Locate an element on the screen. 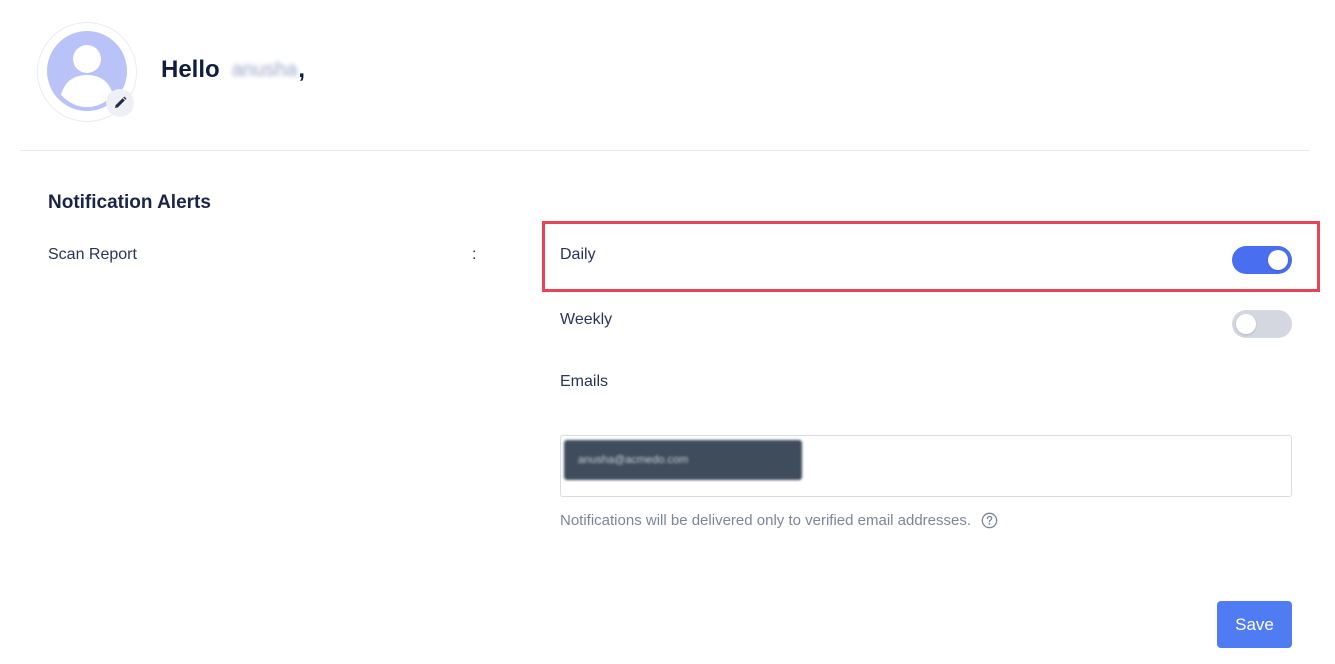 The image size is (1335, 664). edit-avatar-button is located at coordinates (120, 103).